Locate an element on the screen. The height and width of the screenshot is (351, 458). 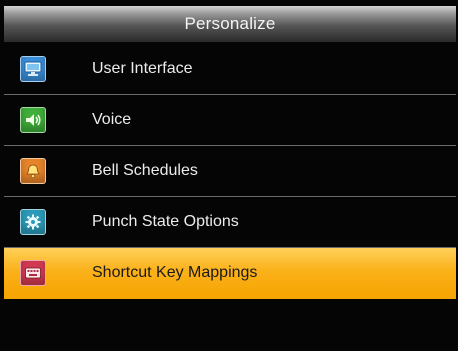
menu-item-voice: Voice is located at coordinates (230, 120).